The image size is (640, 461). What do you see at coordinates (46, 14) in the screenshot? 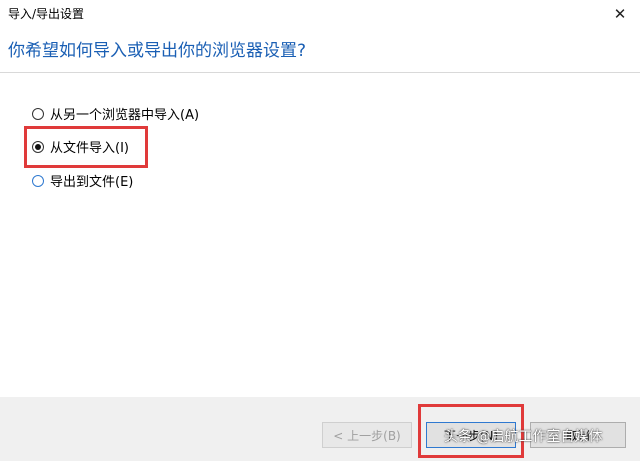
I see `window-title: 导入/导出设置` at bounding box center [46, 14].